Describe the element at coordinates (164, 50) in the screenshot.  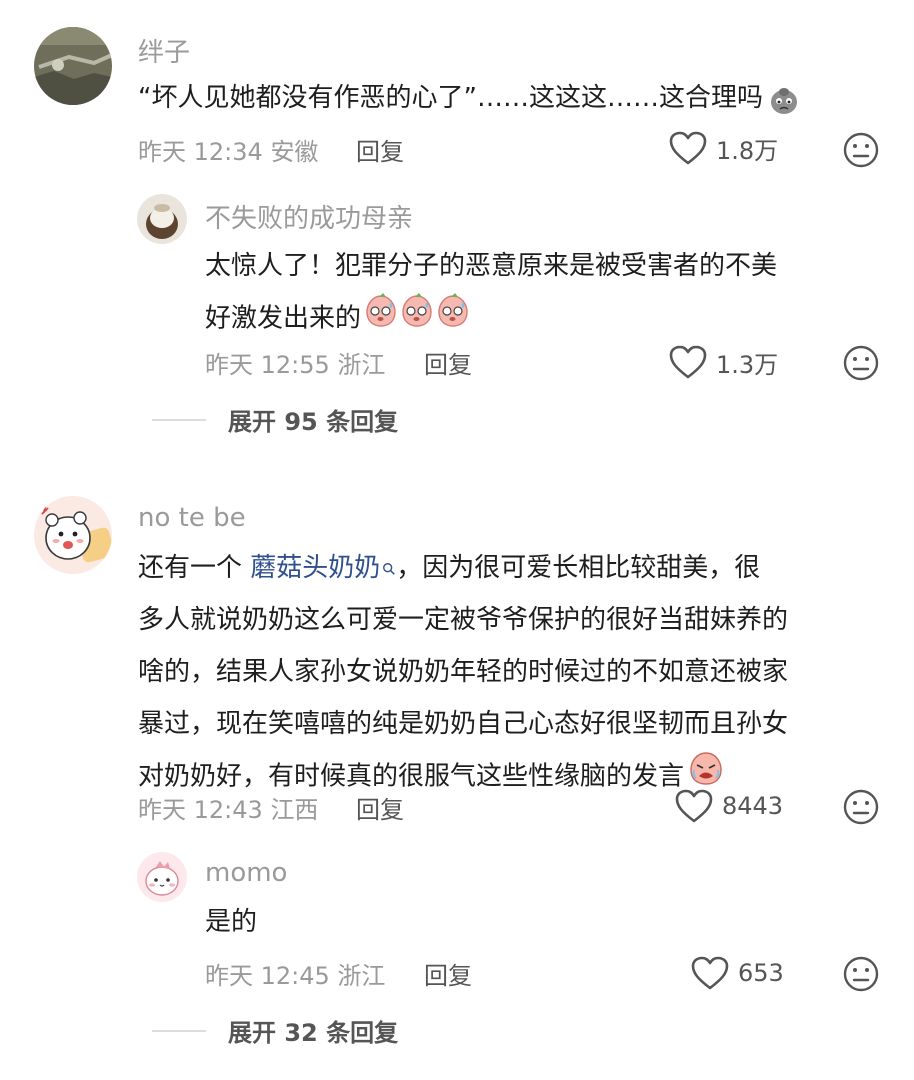
I see `username: 绊子` at that location.